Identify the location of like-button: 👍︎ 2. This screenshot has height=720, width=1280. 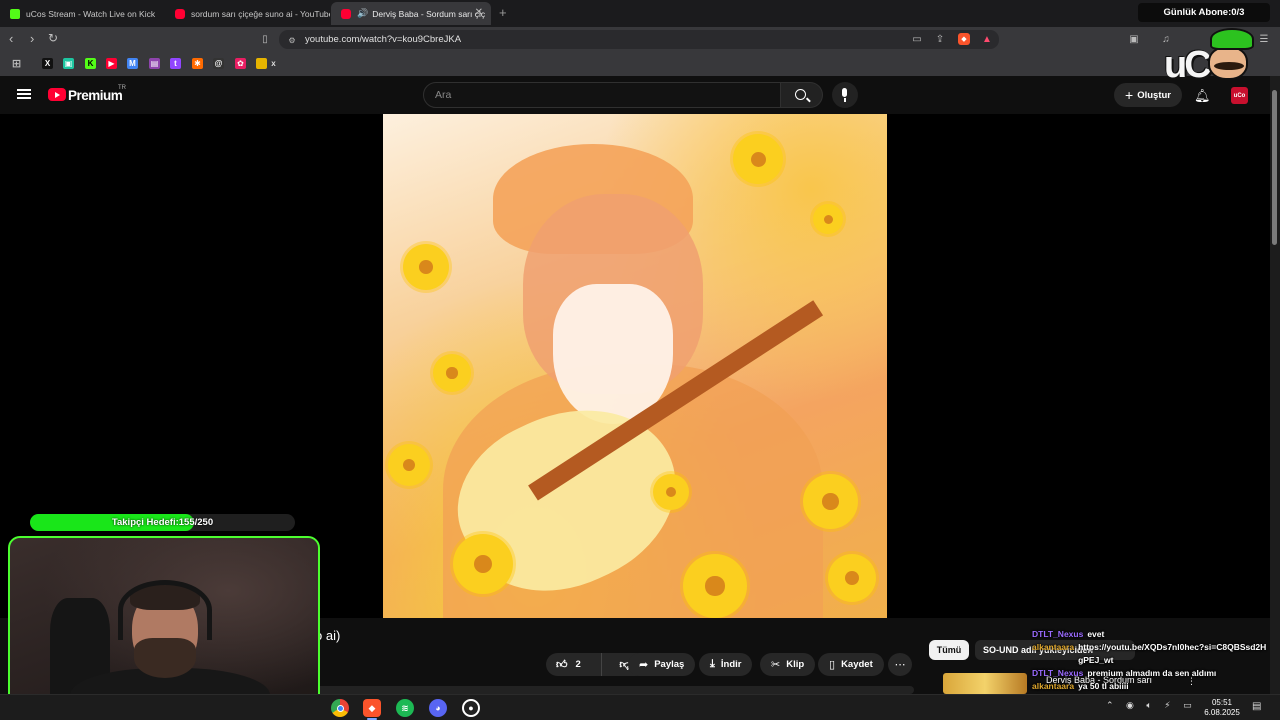
(574, 664).